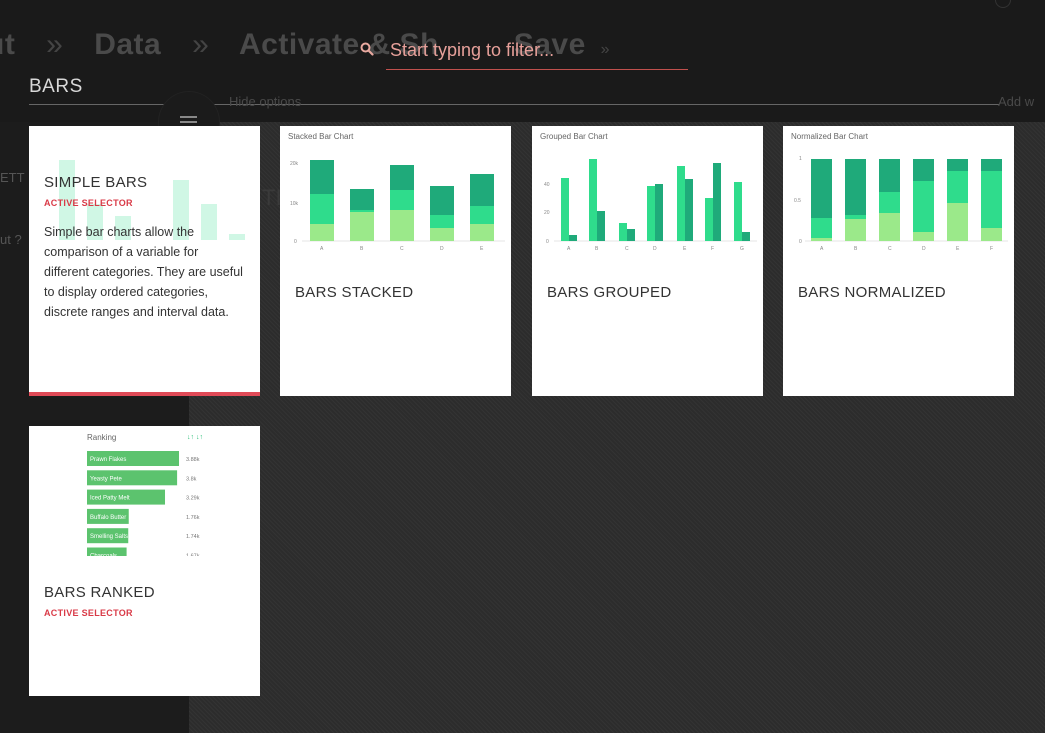 Image resolution: width=1045 pixels, height=733 pixels. What do you see at coordinates (800, 159) in the screenshot?
I see `y-tick-label: 1` at bounding box center [800, 159].